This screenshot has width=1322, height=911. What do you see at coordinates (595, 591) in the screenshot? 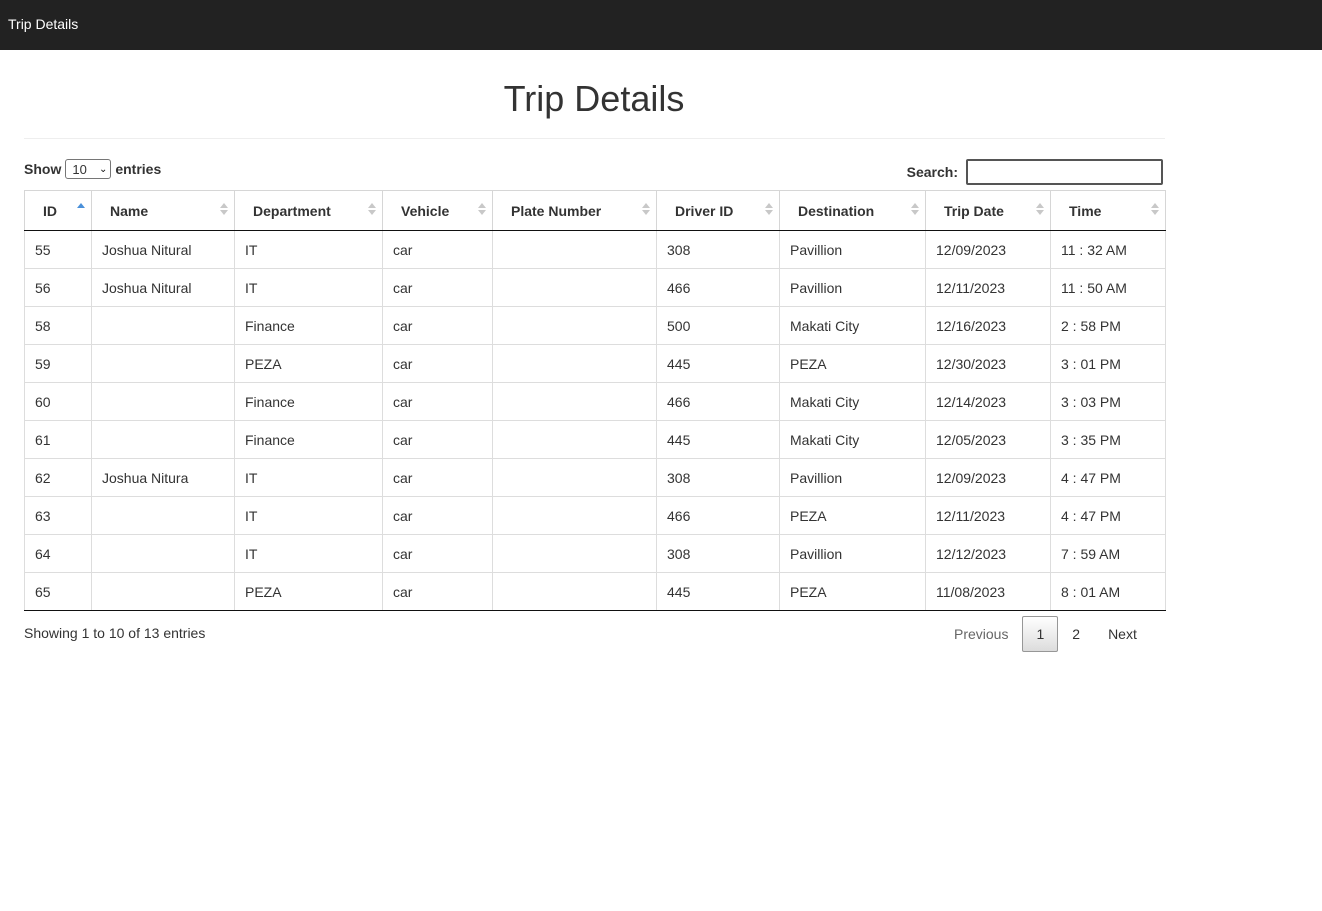
I see `table-row: 65 PEZA car 445 PEZA 11/08/2023 8 : 01 AM` at bounding box center [595, 591].